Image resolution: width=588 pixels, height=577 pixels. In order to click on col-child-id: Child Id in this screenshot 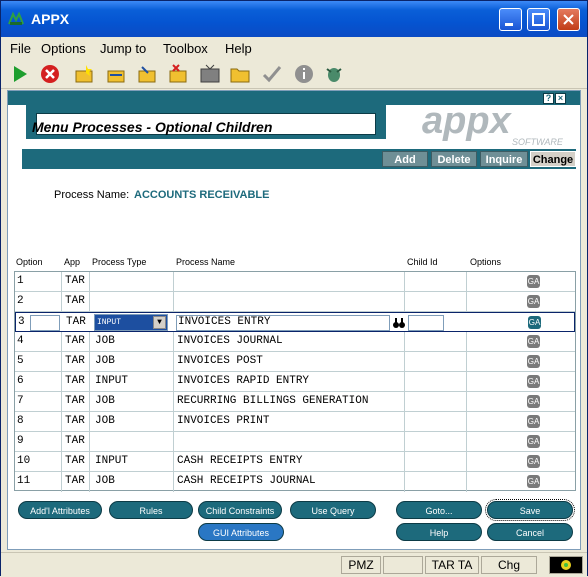, I will do `click(422, 262)`.